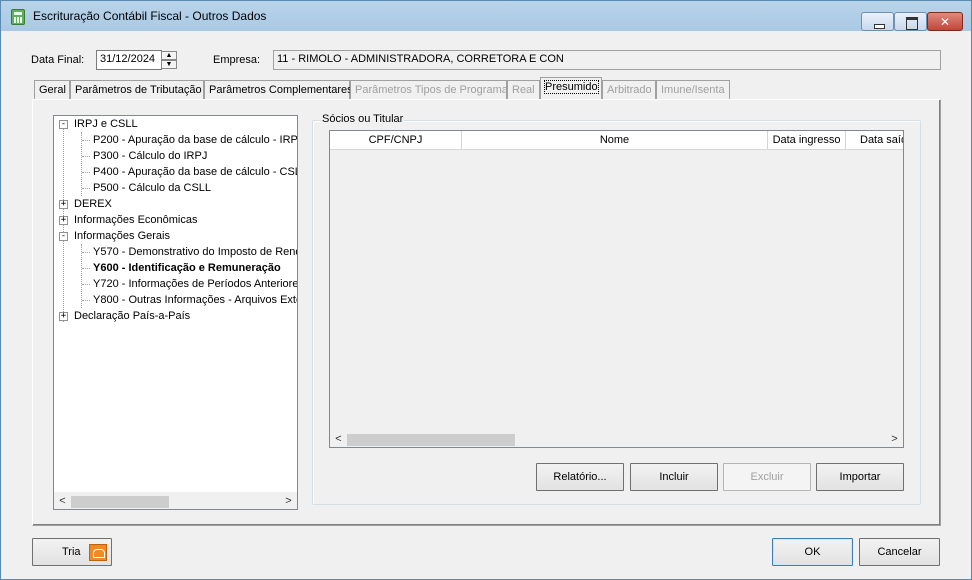 The width and height of the screenshot is (972, 580). What do you see at coordinates (693, 90) in the screenshot?
I see `tab-imune-isenta: Imune/Isenta` at bounding box center [693, 90].